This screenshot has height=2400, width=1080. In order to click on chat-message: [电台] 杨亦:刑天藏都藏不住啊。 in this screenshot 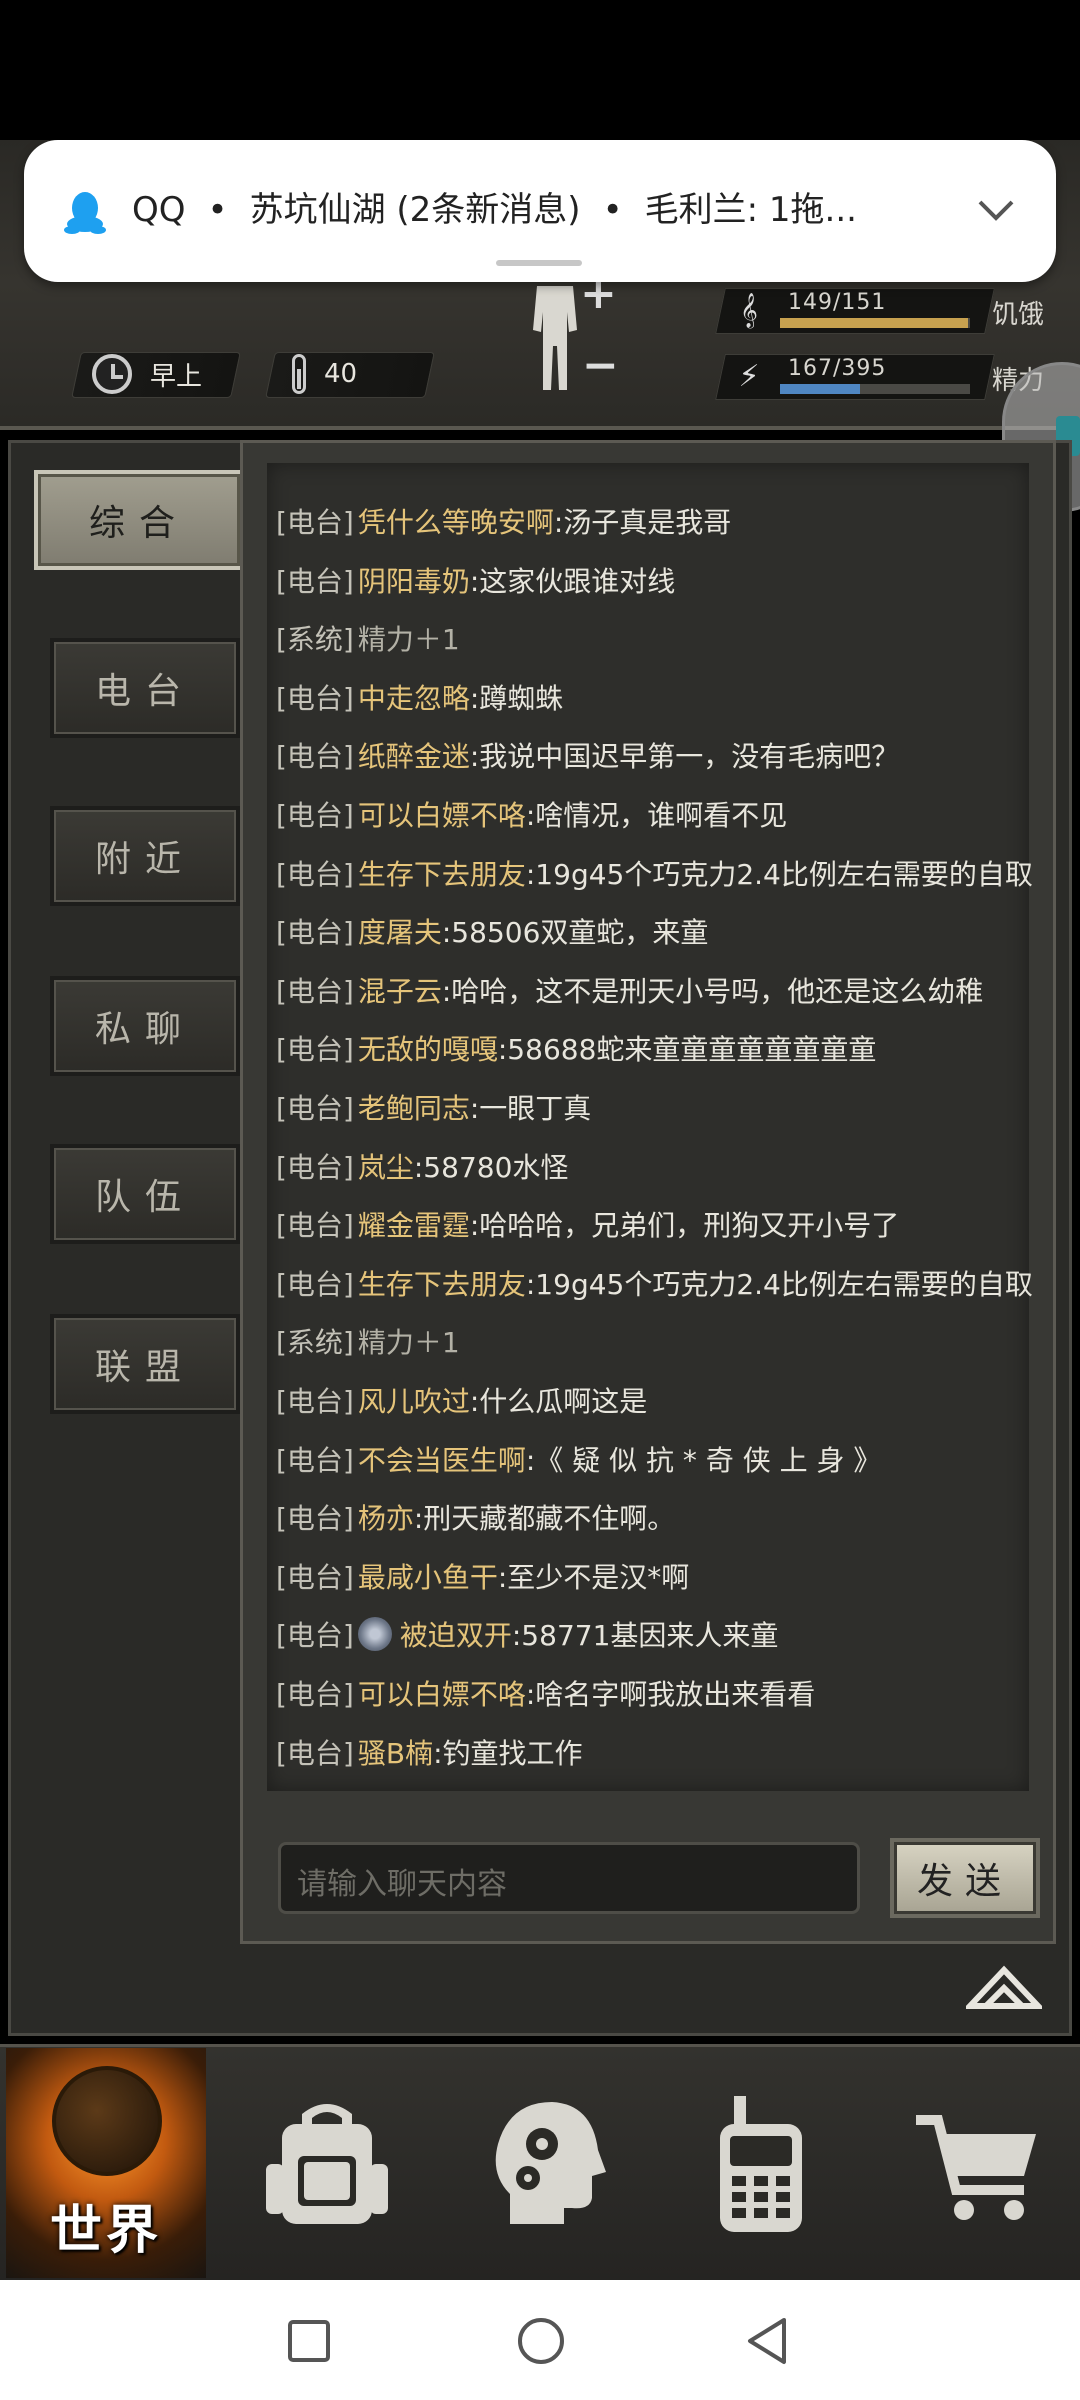, I will do `click(475, 1517)`.